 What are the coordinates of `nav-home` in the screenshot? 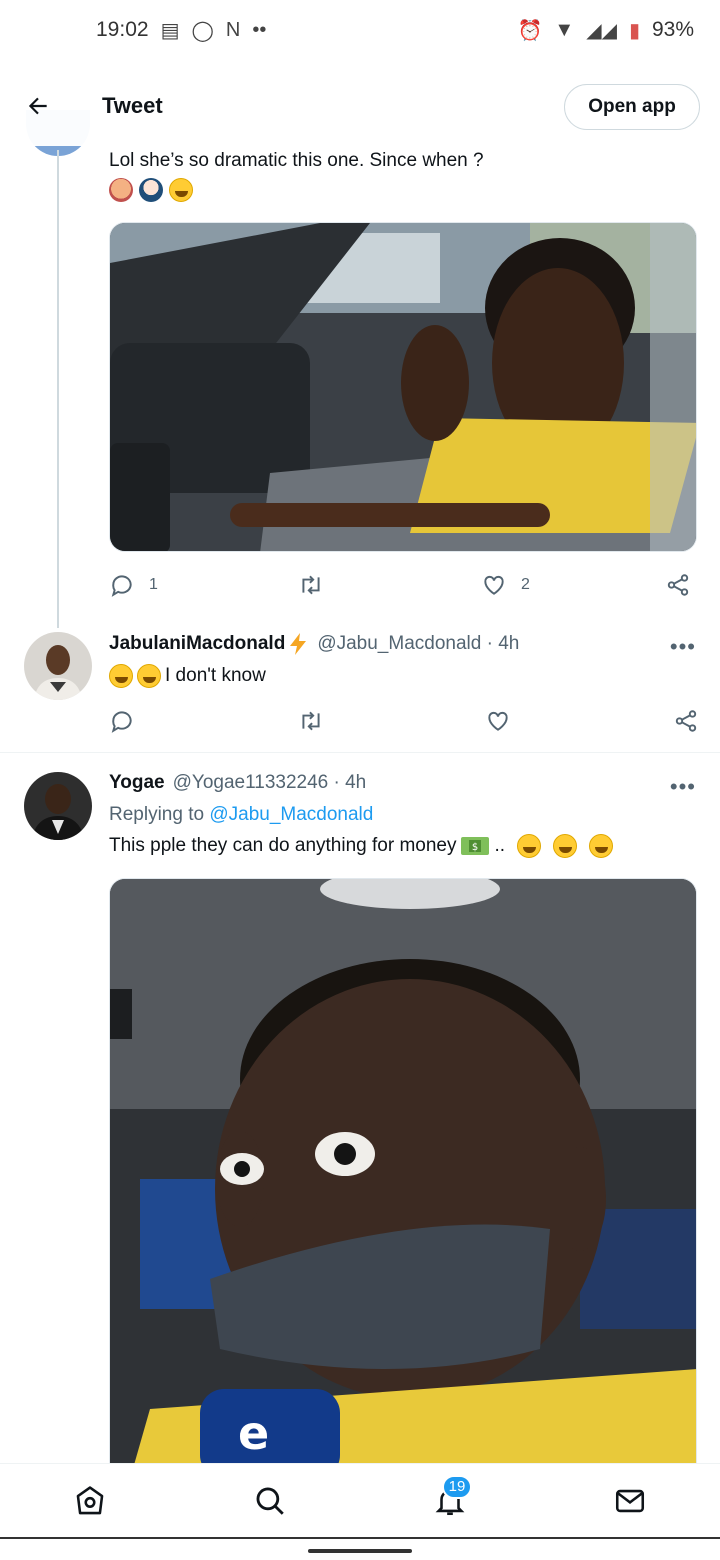 It's located at (90, 1501).